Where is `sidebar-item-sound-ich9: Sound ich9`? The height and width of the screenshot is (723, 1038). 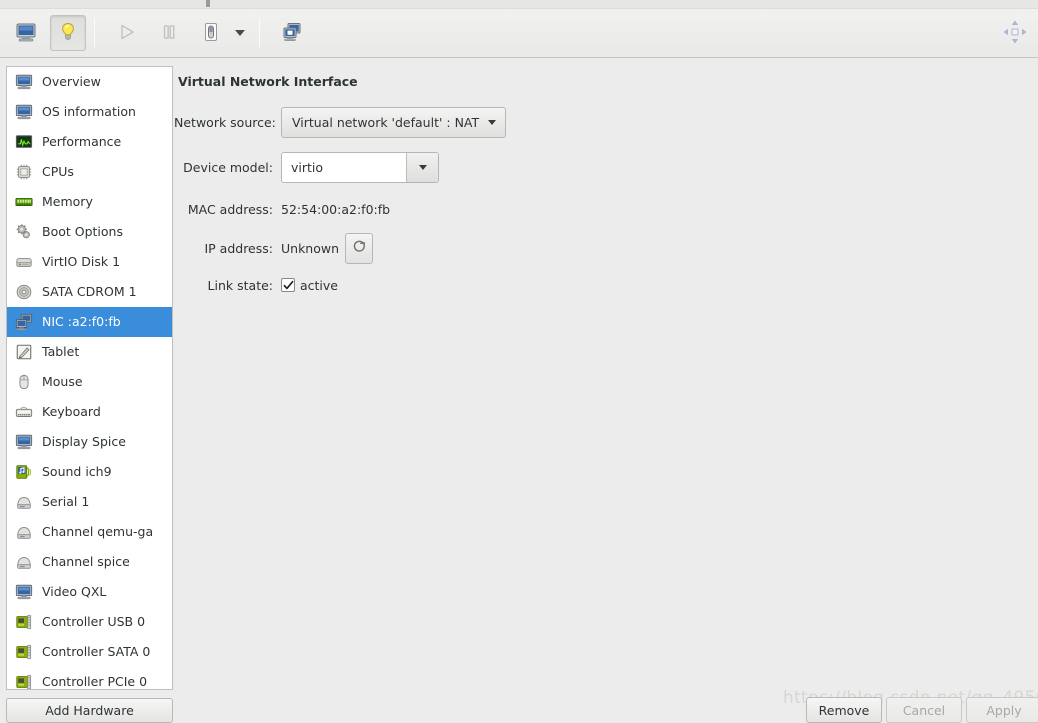
sidebar-item-sound-ich9: Sound ich9 is located at coordinates (89, 472).